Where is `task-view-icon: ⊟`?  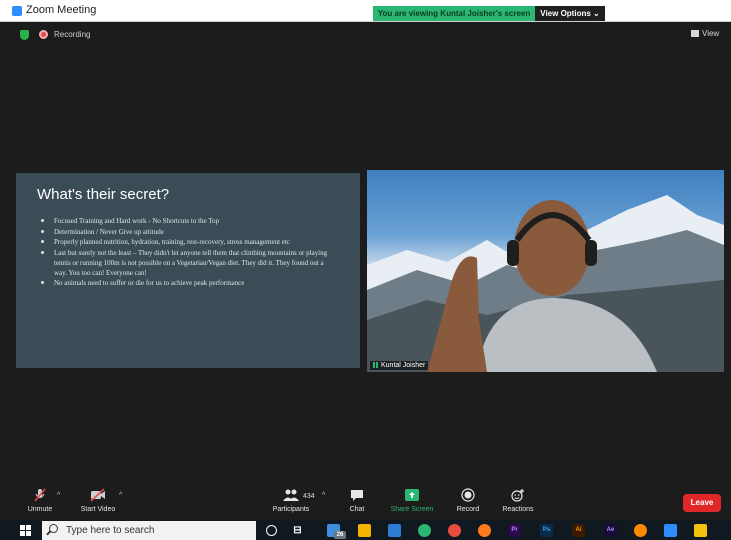
task-view-icon: ⊟ is located at coordinates (297, 530).